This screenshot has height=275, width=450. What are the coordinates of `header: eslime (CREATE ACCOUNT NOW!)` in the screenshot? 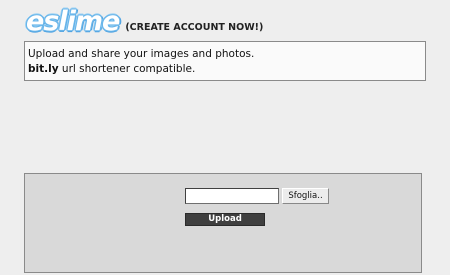 It's located at (144, 22).